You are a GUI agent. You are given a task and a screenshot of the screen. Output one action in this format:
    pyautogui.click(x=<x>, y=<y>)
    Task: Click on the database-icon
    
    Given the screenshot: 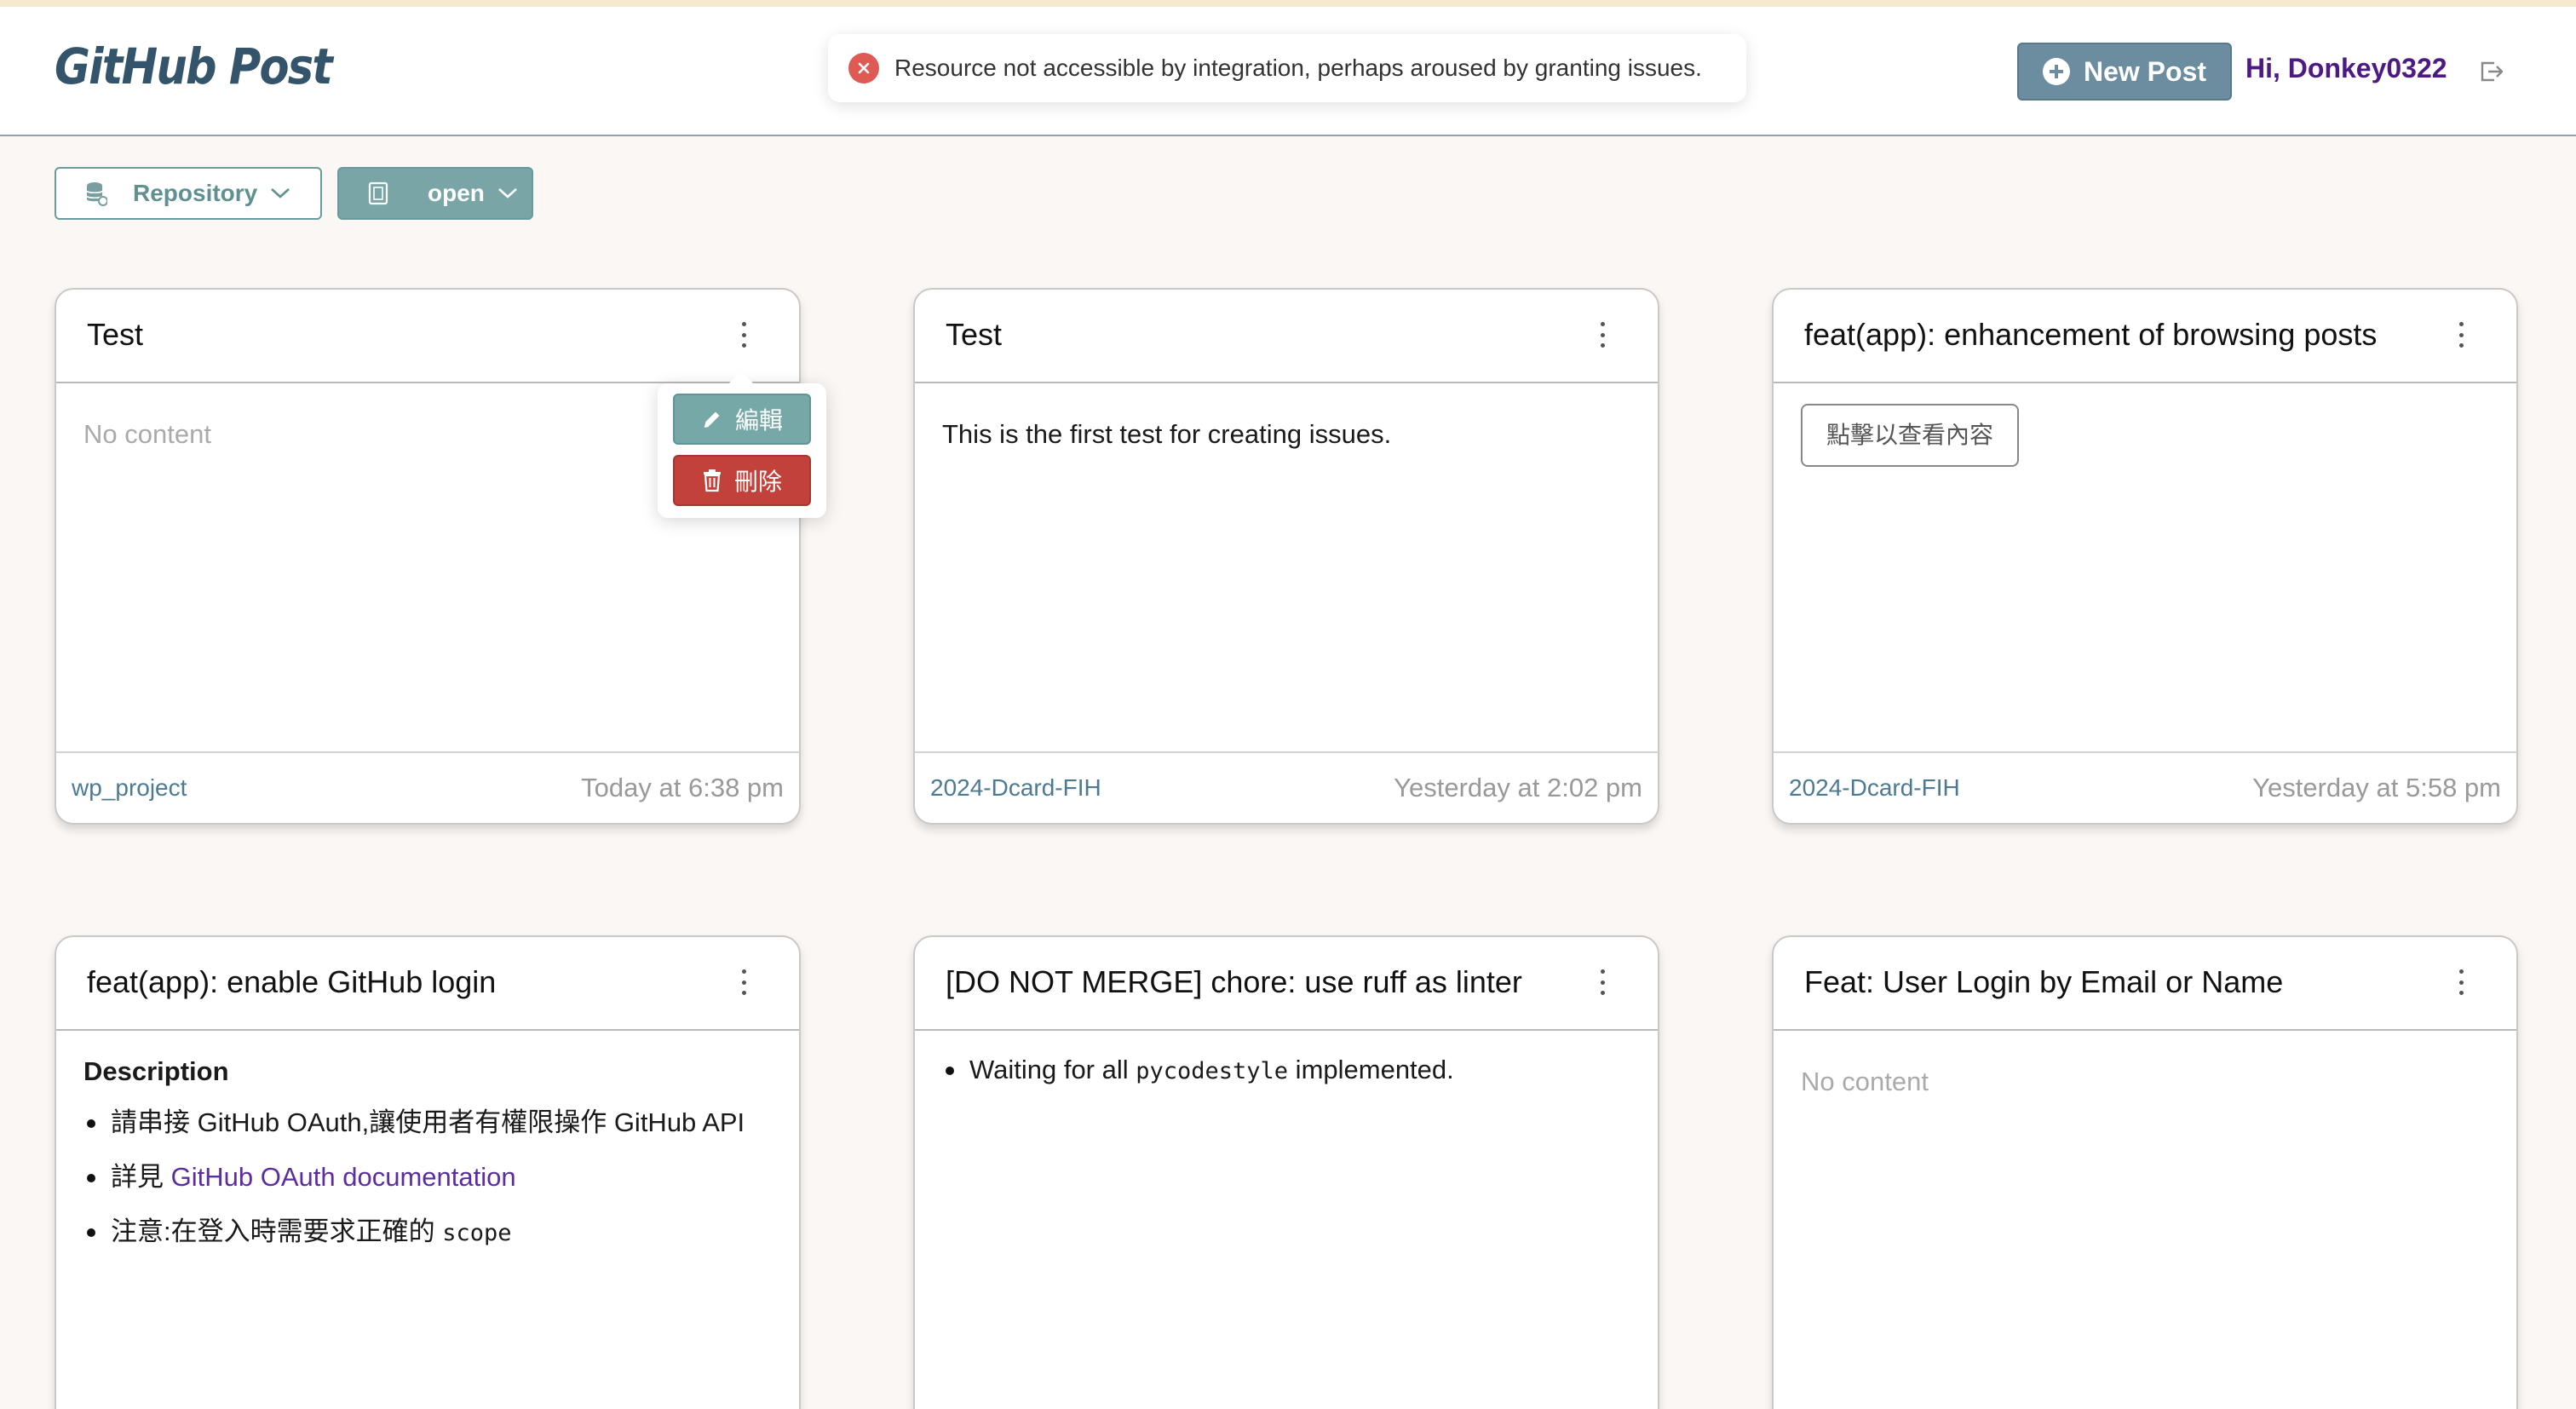 What is the action you would take?
    pyautogui.click(x=96, y=193)
    